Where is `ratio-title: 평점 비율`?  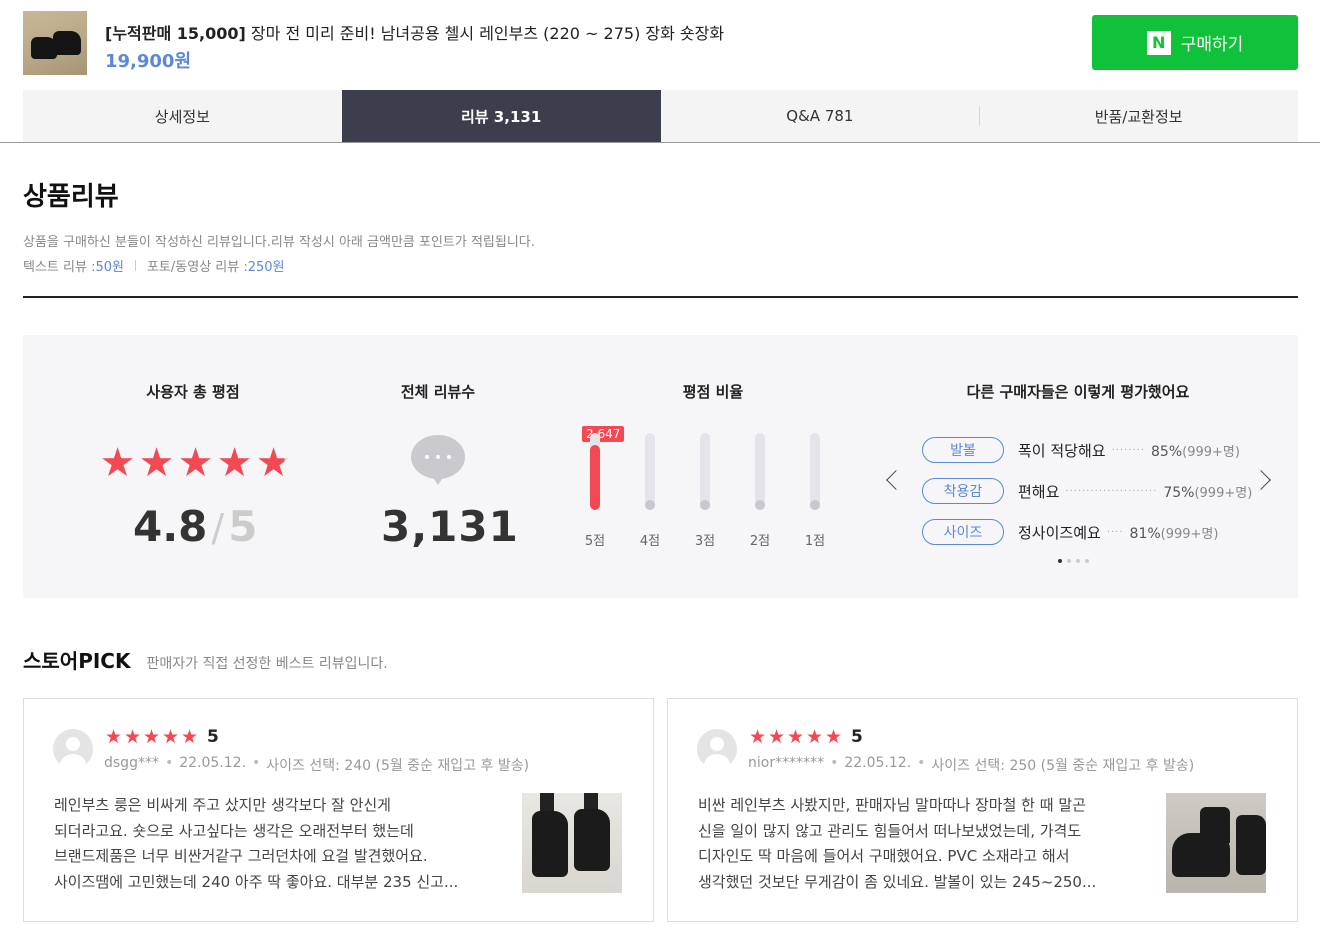
ratio-title: 평점 비율 is located at coordinates (713, 392).